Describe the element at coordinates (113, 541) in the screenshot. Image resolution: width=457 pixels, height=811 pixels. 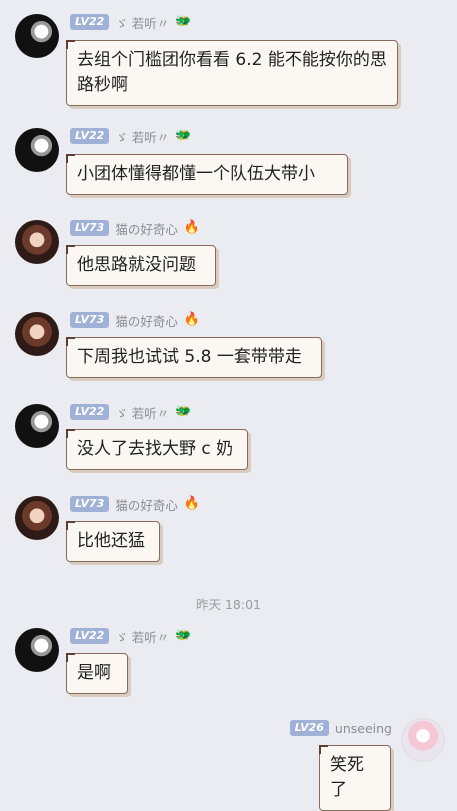
I see `message-bubble: 比他还猛` at that location.